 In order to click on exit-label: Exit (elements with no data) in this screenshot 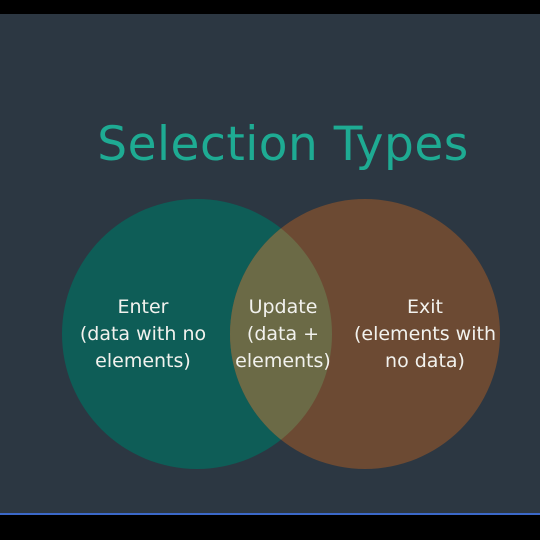, I will do `click(424, 334)`.